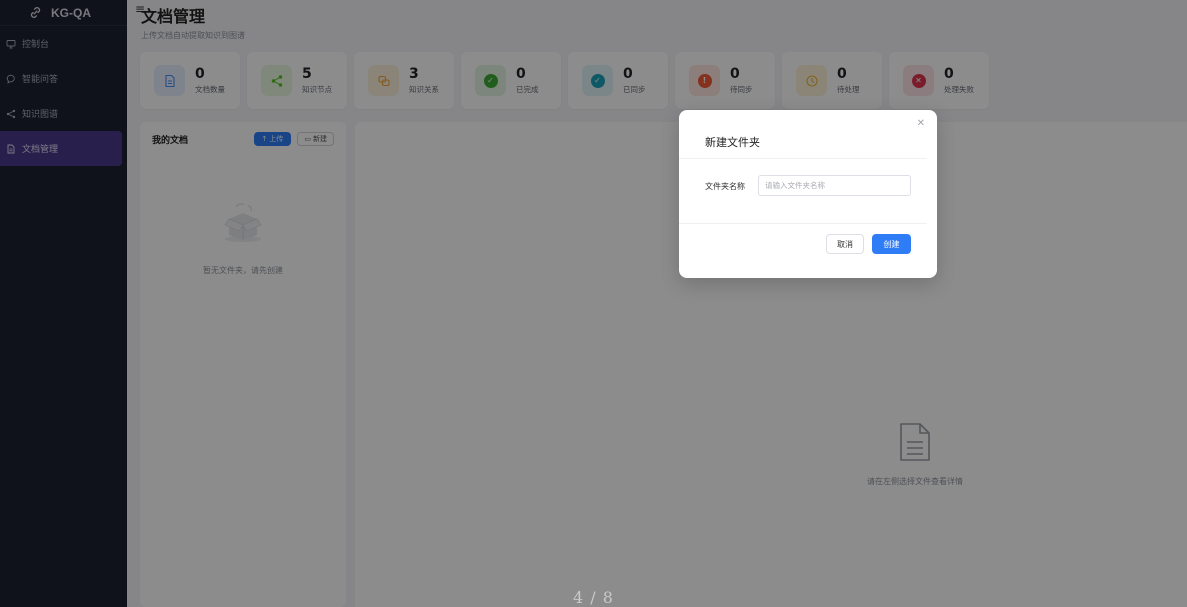 This screenshot has width=1187, height=607. What do you see at coordinates (845, 244) in the screenshot?
I see `cancel-button: 取消` at bounding box center [845, 244].